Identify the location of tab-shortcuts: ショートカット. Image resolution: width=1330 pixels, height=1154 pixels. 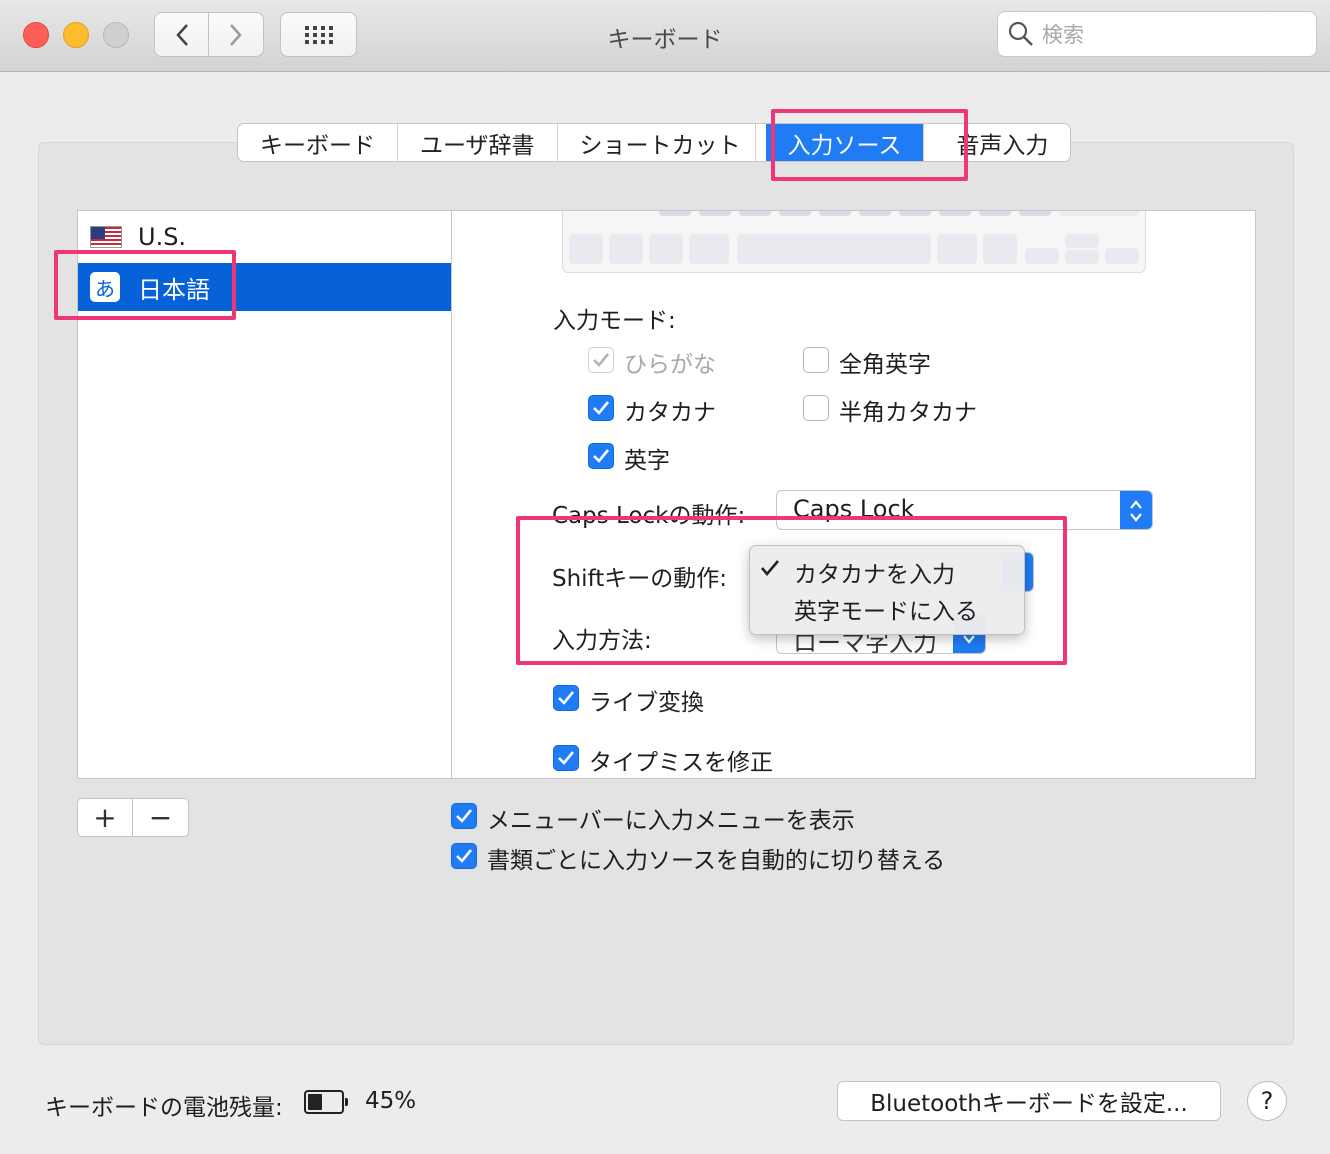
(657, 142).